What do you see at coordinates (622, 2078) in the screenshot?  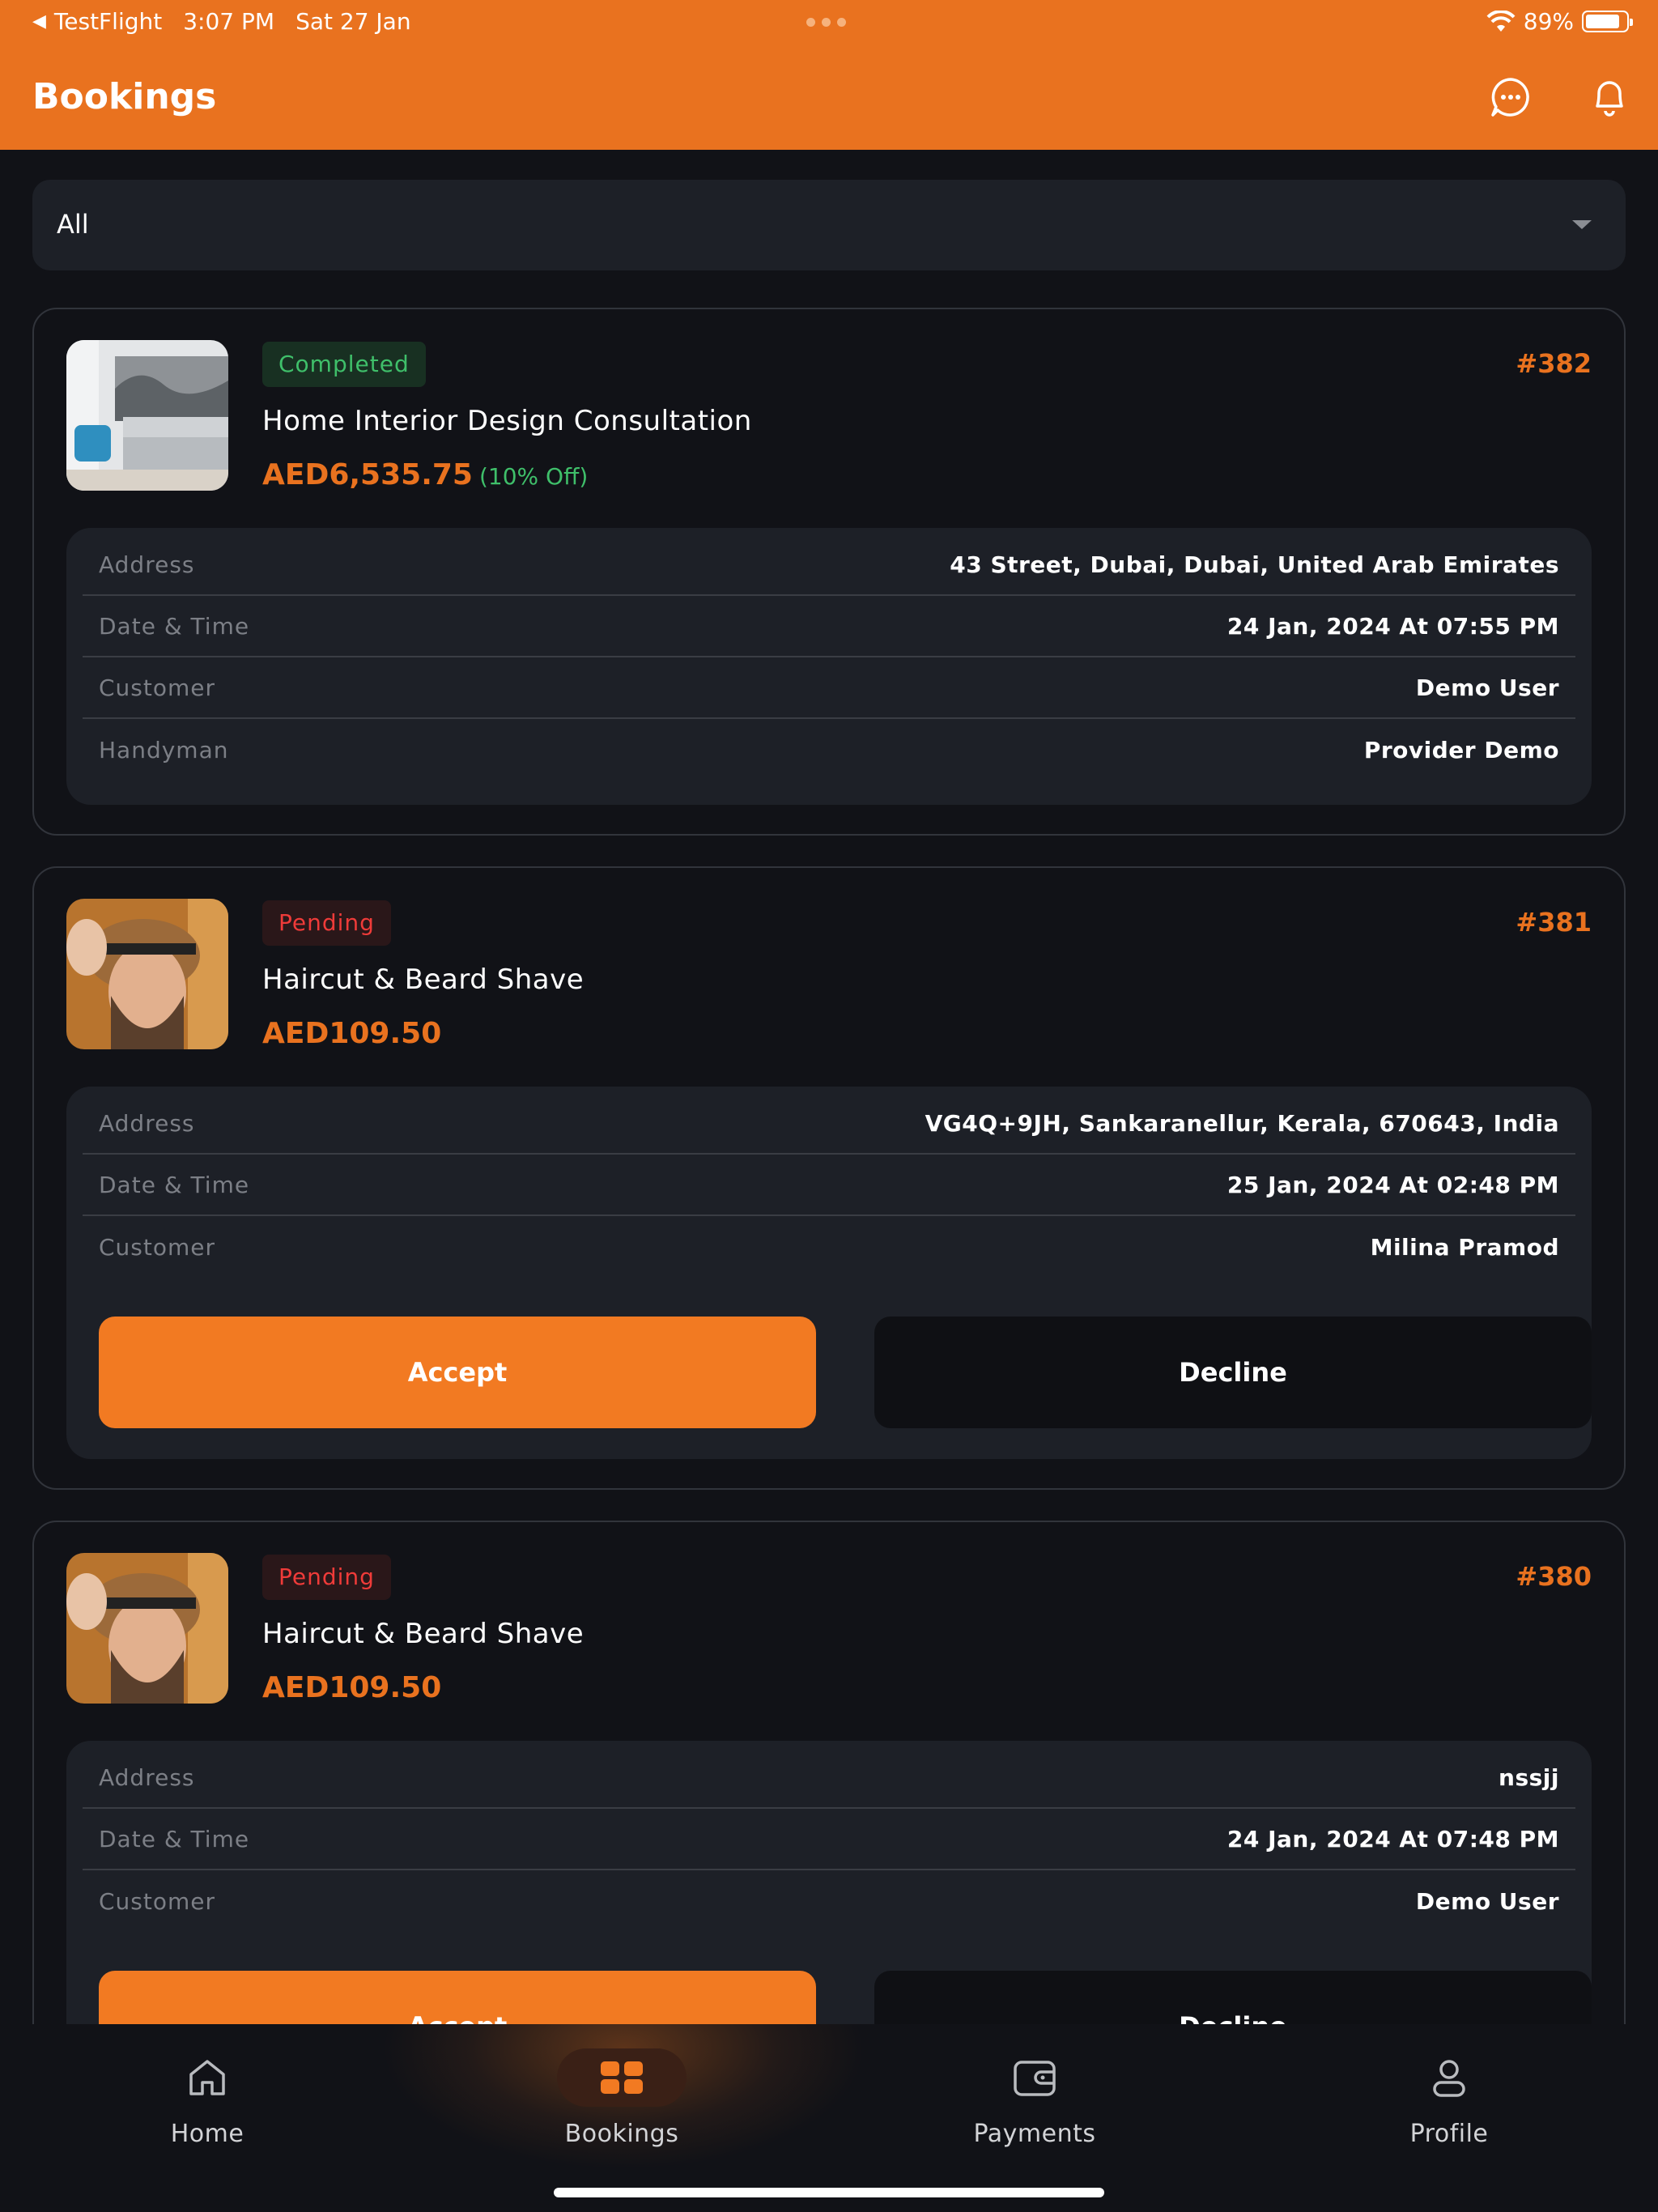 I see `bookings-icon` at bounding box center [622, 2078].